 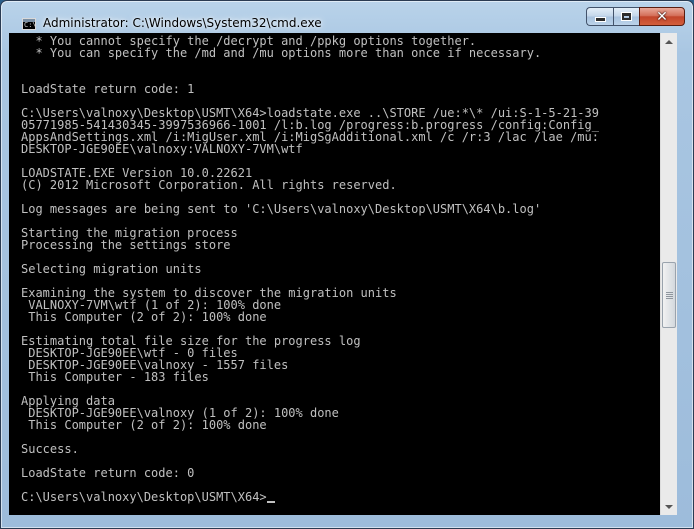 I want to click on scroll-up-button, so click(x=669, y=41).